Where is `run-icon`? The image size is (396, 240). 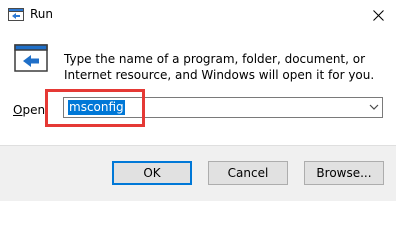
run-icon is located at coordinates (31, 58).